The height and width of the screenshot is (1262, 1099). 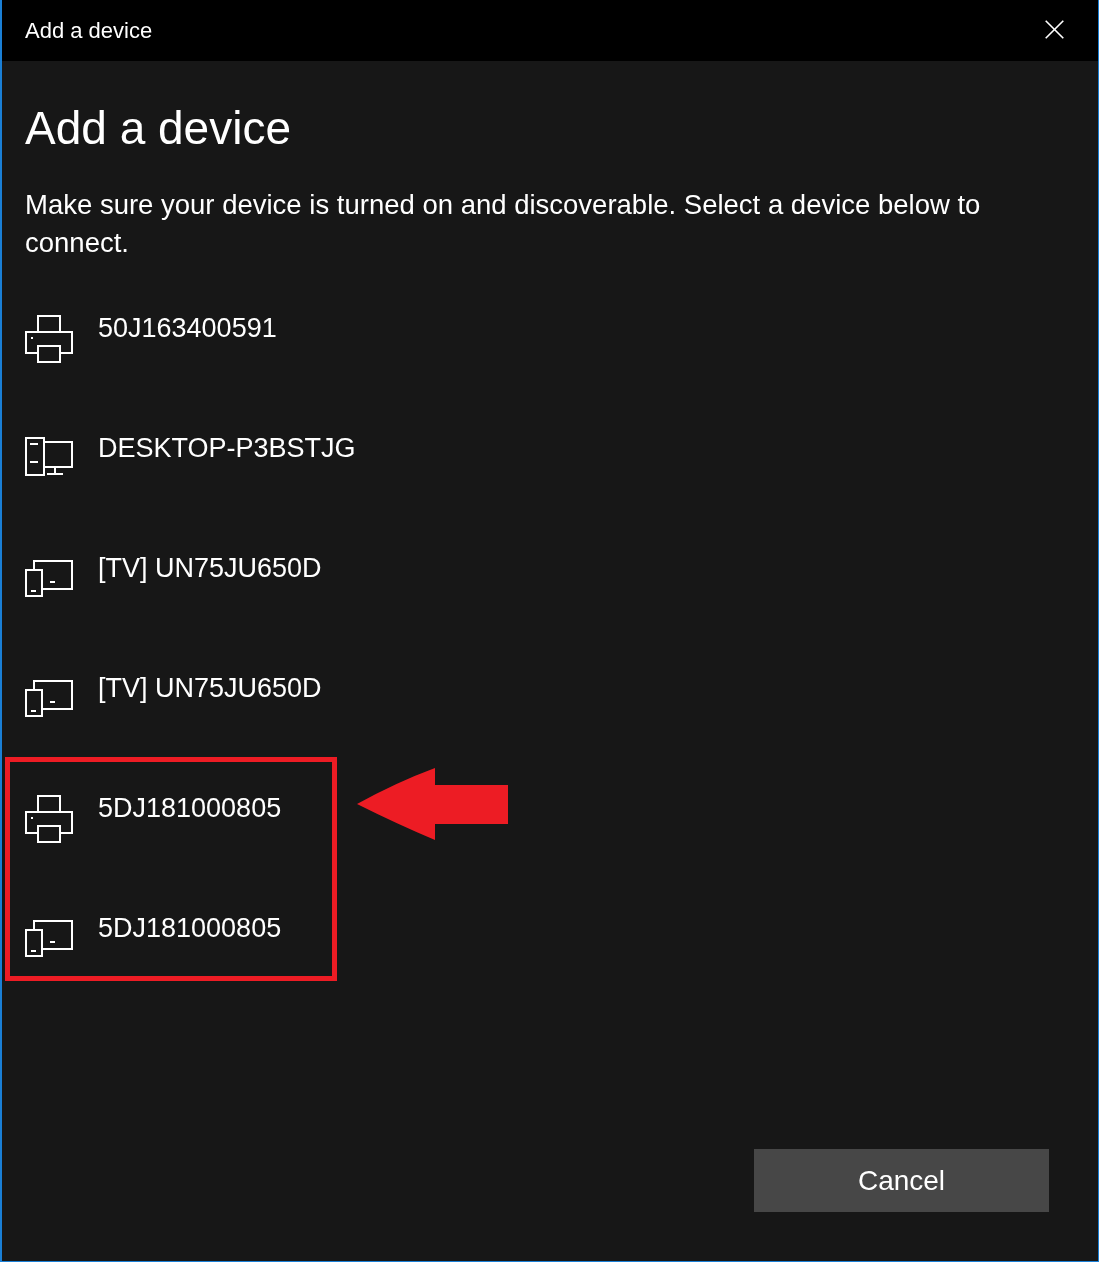 What do you see at coordinates (158, 128) in the screenshot?
I see `dialog-heading: Add a device` at bounding box center [158, 128].